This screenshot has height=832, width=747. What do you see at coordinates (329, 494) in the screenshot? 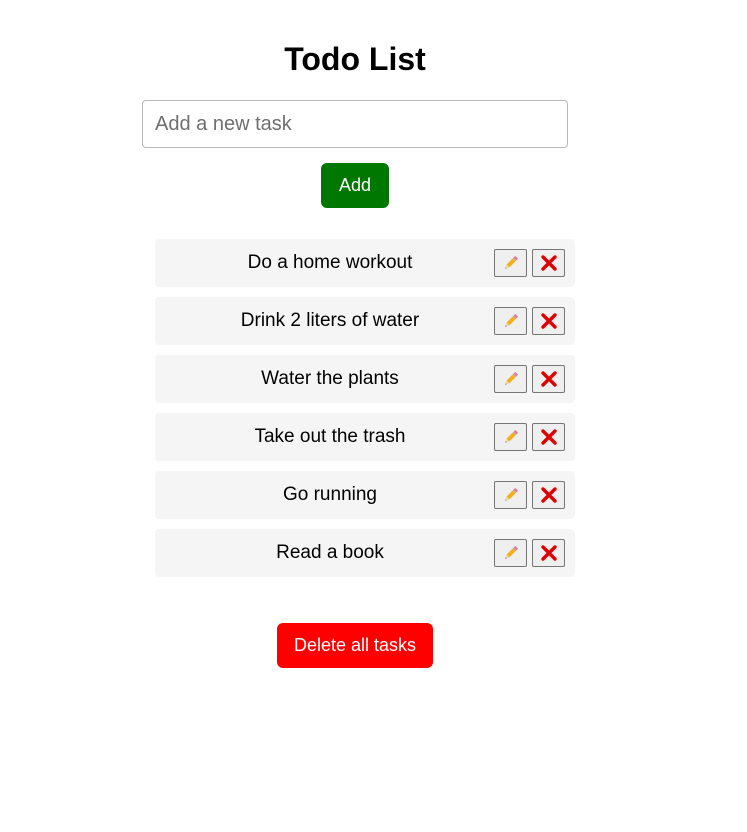
I see `task-text: Go running` at bounding box center [329, 494].